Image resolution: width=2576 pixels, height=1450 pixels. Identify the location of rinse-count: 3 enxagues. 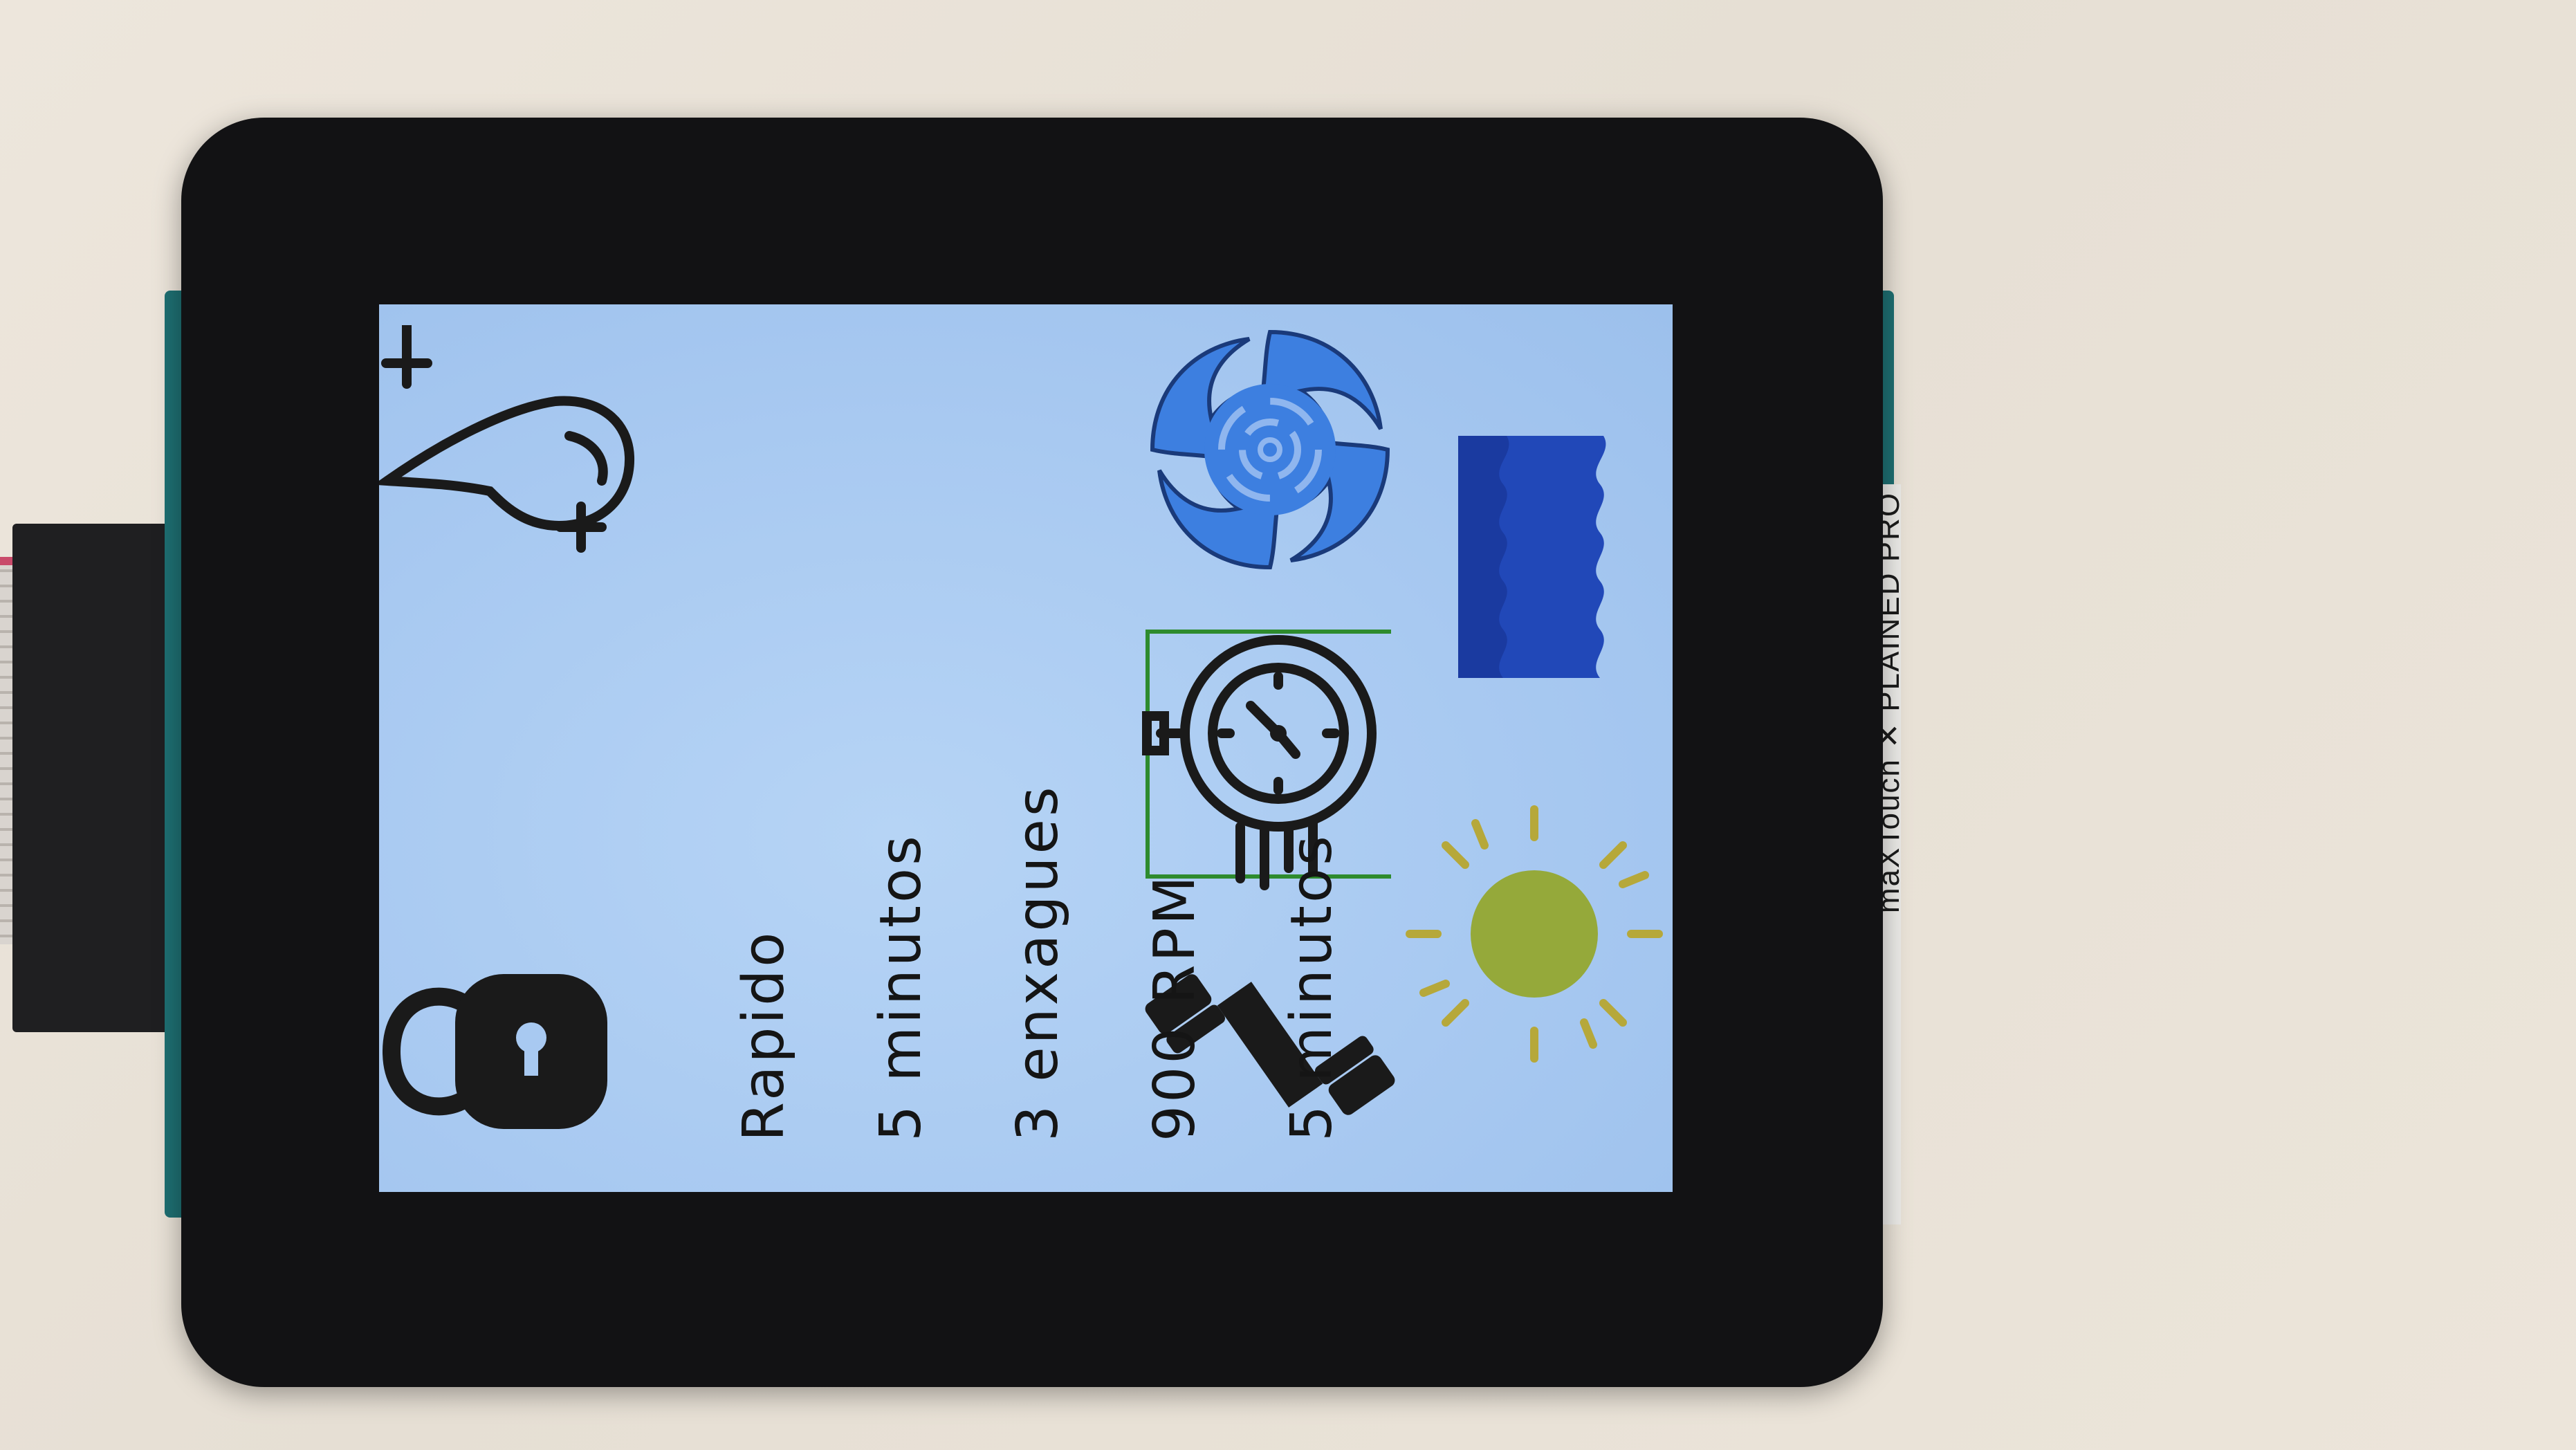
(1038, 962).